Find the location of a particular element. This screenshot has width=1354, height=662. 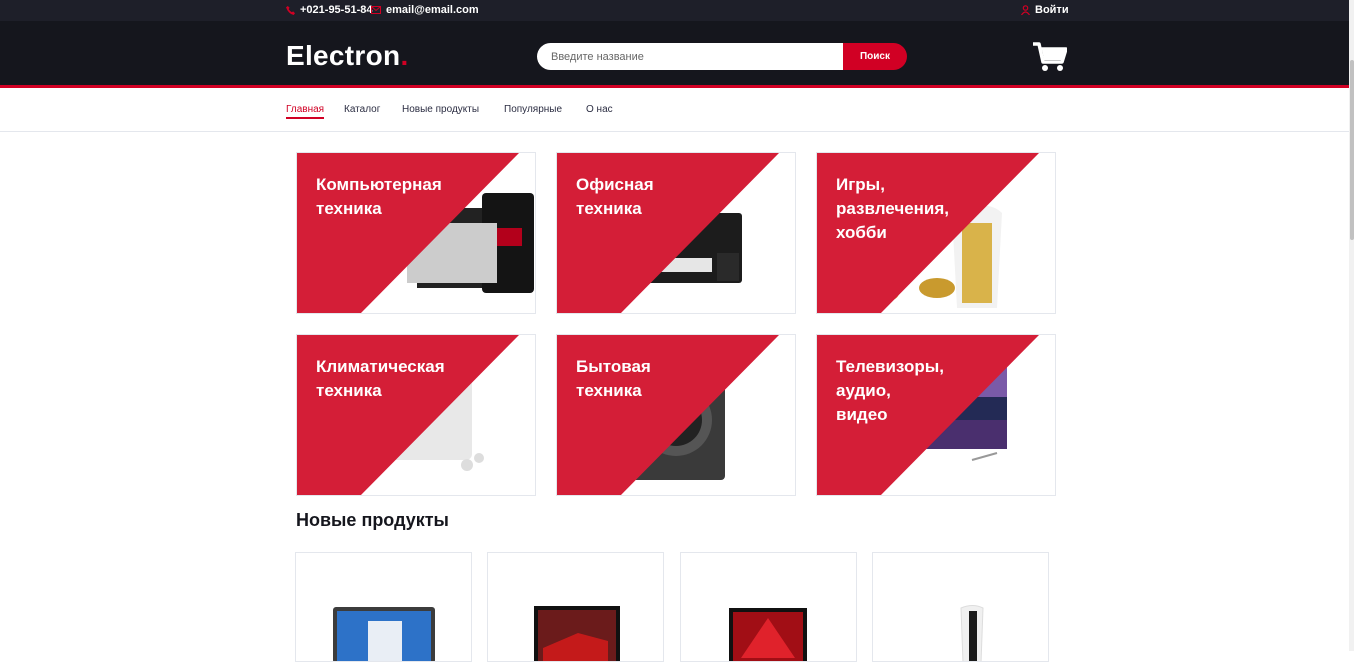

category-household: Бытовая техника is located at coordinates (676, 415).